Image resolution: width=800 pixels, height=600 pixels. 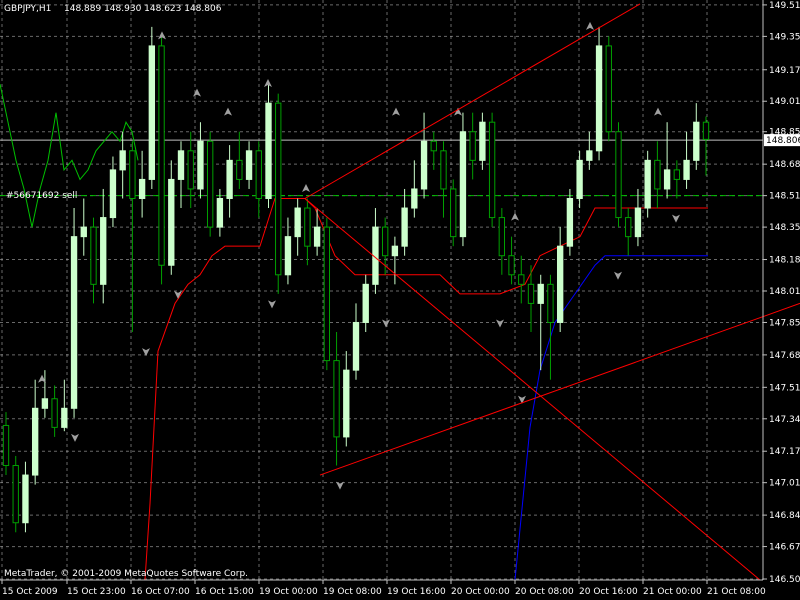 What do you see at coordinates (143, 9) in the screenshot?
I see `chart-header-ohlc: 148.889 148.930 148.623 148.806` at bounding box center [143, 9].